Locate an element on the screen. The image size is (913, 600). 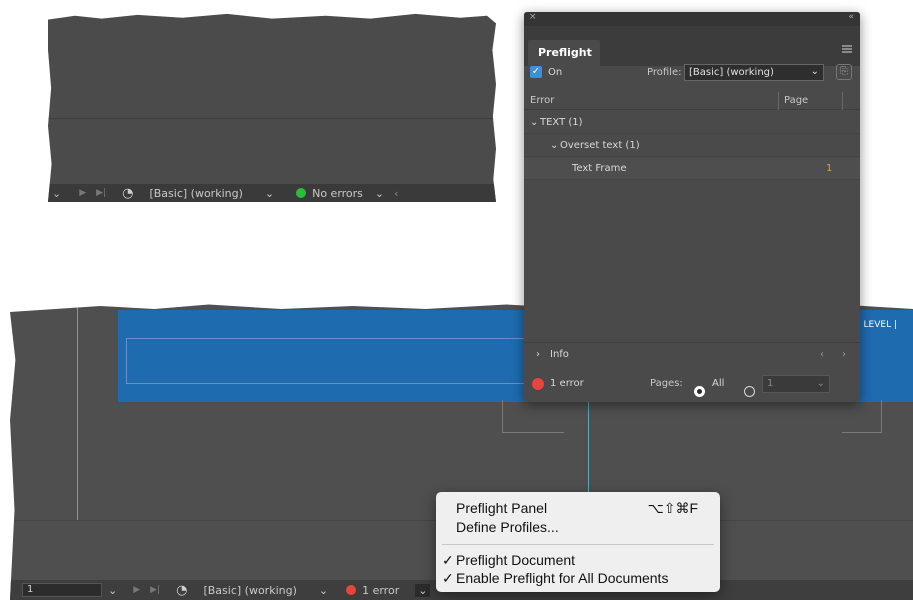
radio-unselected-icon is located at coordinates (749, 391).